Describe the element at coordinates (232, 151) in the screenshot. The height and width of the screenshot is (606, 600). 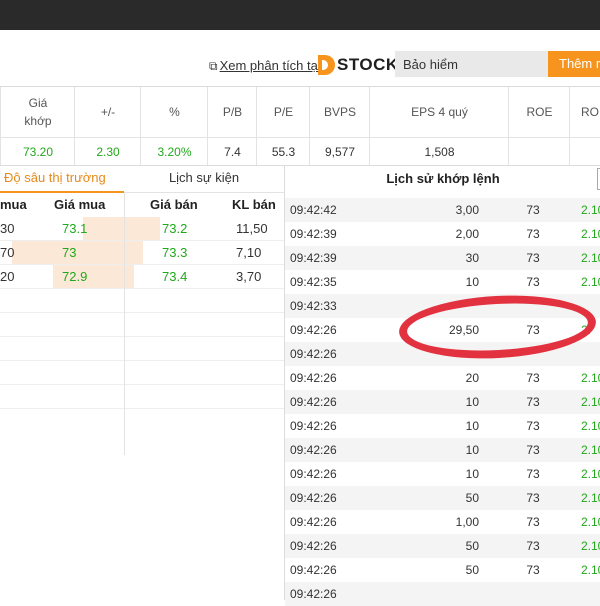
I see `metric-value: 7.4` at that location.